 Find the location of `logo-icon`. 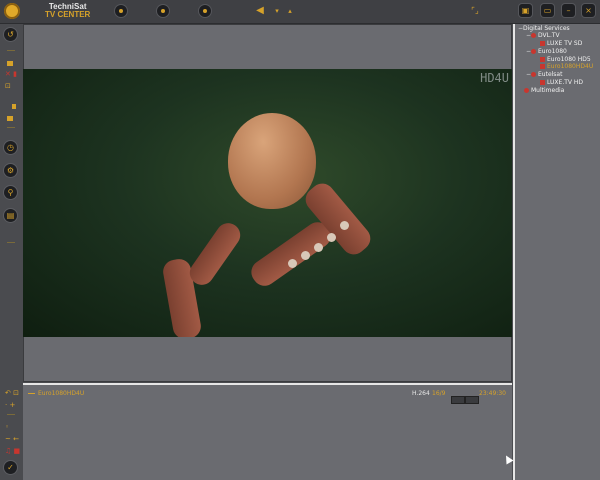

logo-icon is located at coordinates (12, 11).